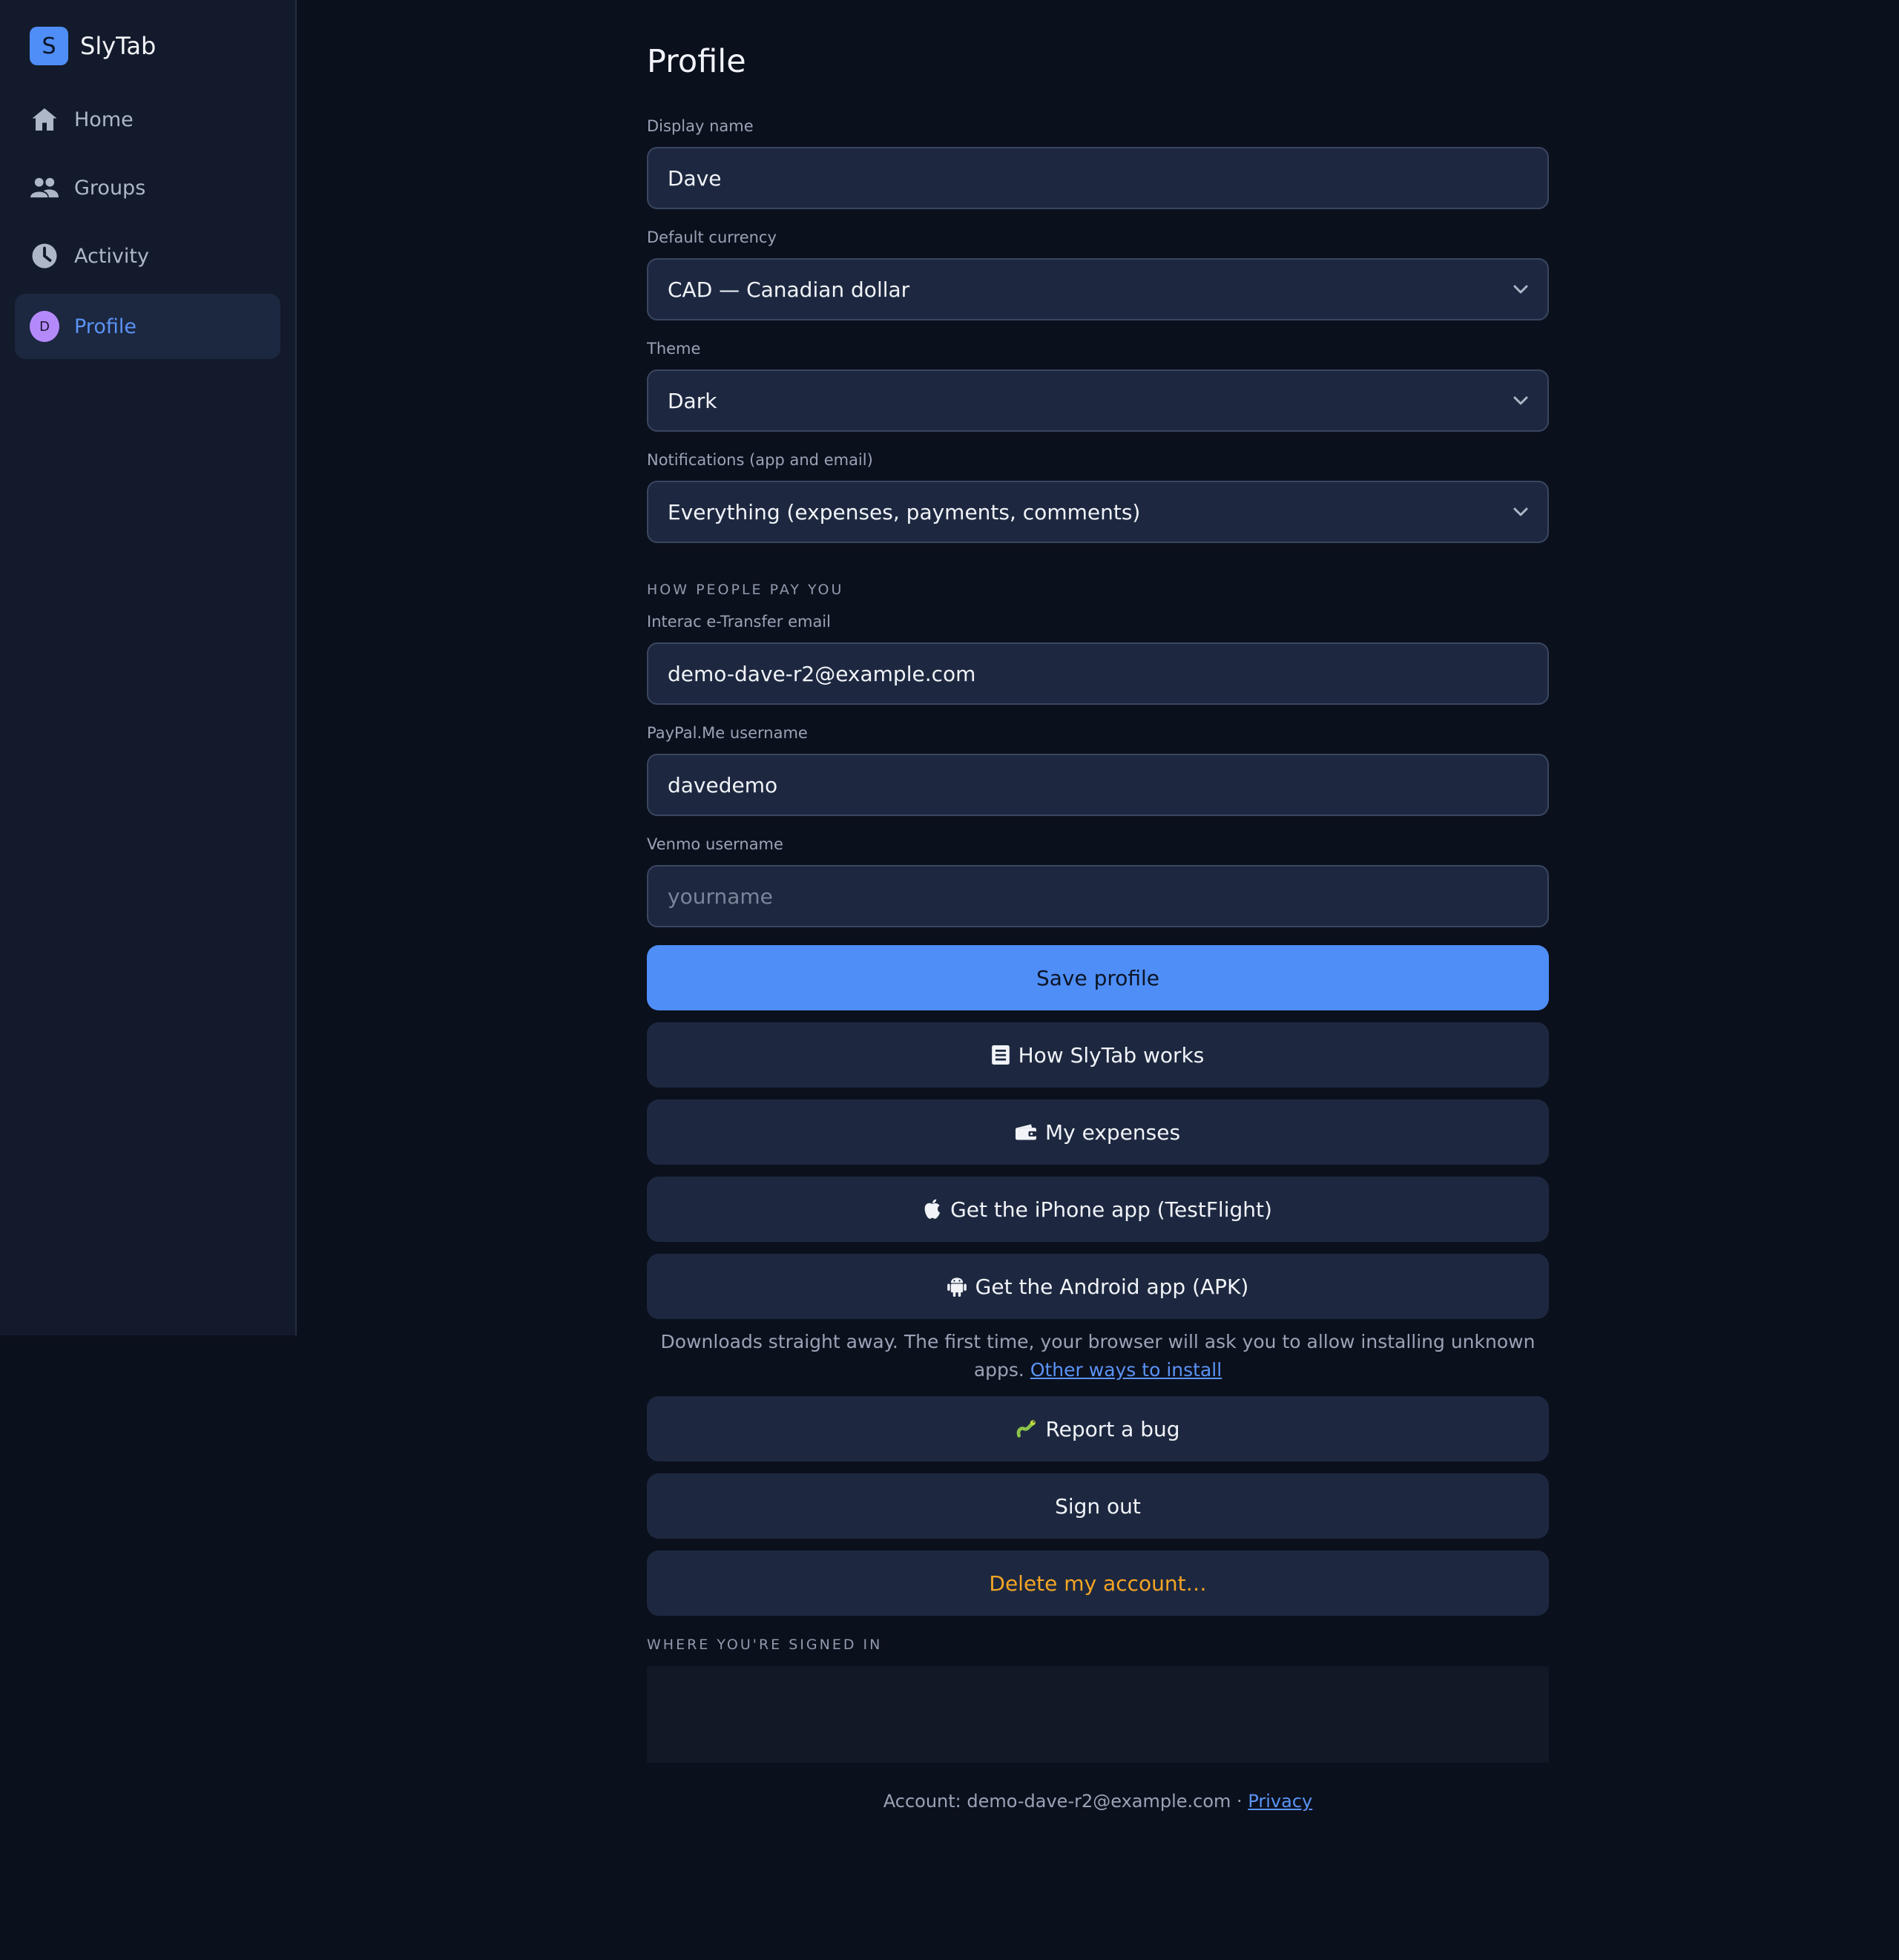 Image resolution: width=1899 pixels, height=1960 pixels. Describe the element at coordinates (715, 844) in the screenshot. I see `venmo-label: Venmo username` at that location.